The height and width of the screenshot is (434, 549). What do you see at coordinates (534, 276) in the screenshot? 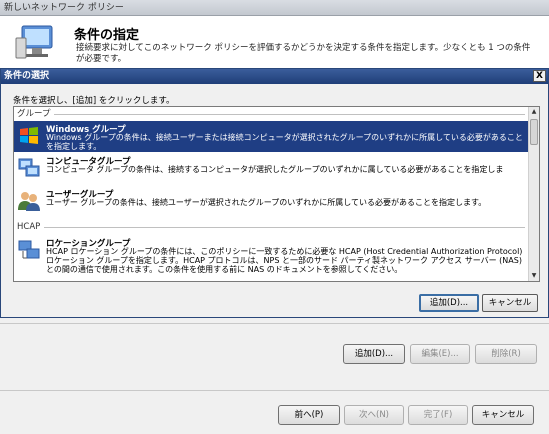
I see `scroll-down-icon: ▼` at bounding box center [534, 276].